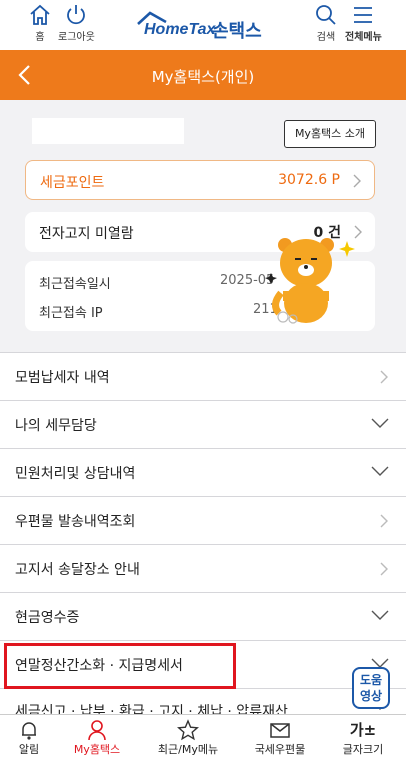  What do you see at coordinates (75, 474) in the screenshot?
I see `menu-label: 민원처리및 상담내역` at bounding box center [75, 474].